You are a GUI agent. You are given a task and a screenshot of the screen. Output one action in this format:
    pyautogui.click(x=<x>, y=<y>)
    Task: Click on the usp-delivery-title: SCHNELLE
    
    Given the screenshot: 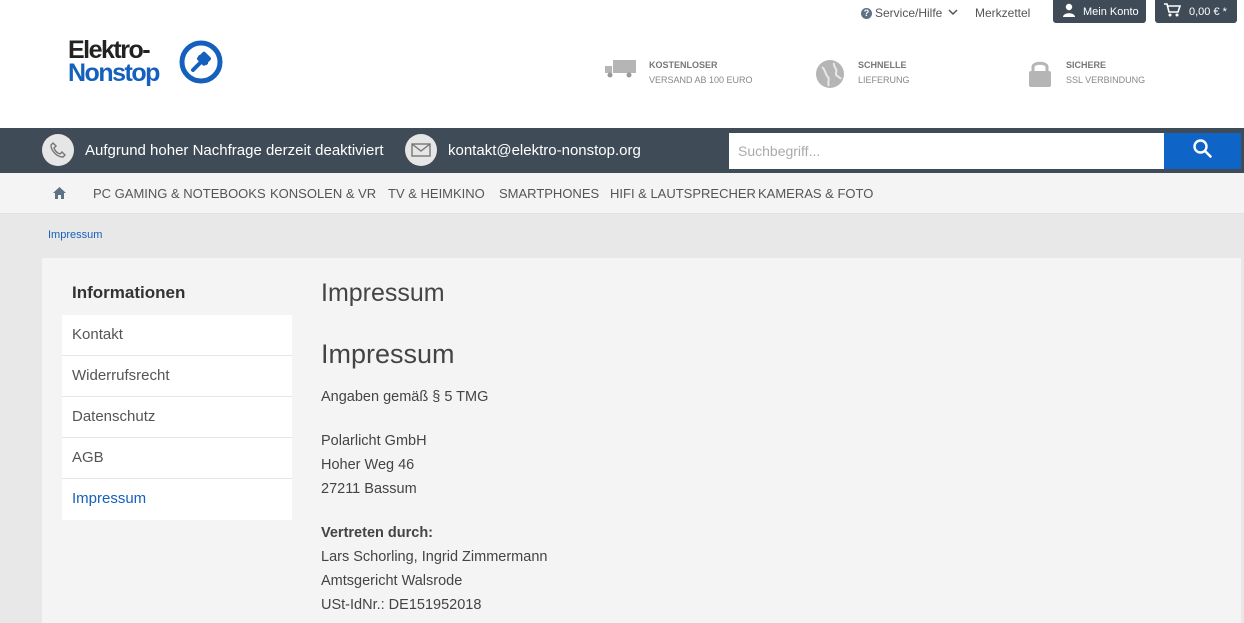 What is the action you would take?
    pyautogui.click(x=882, y=65)
    